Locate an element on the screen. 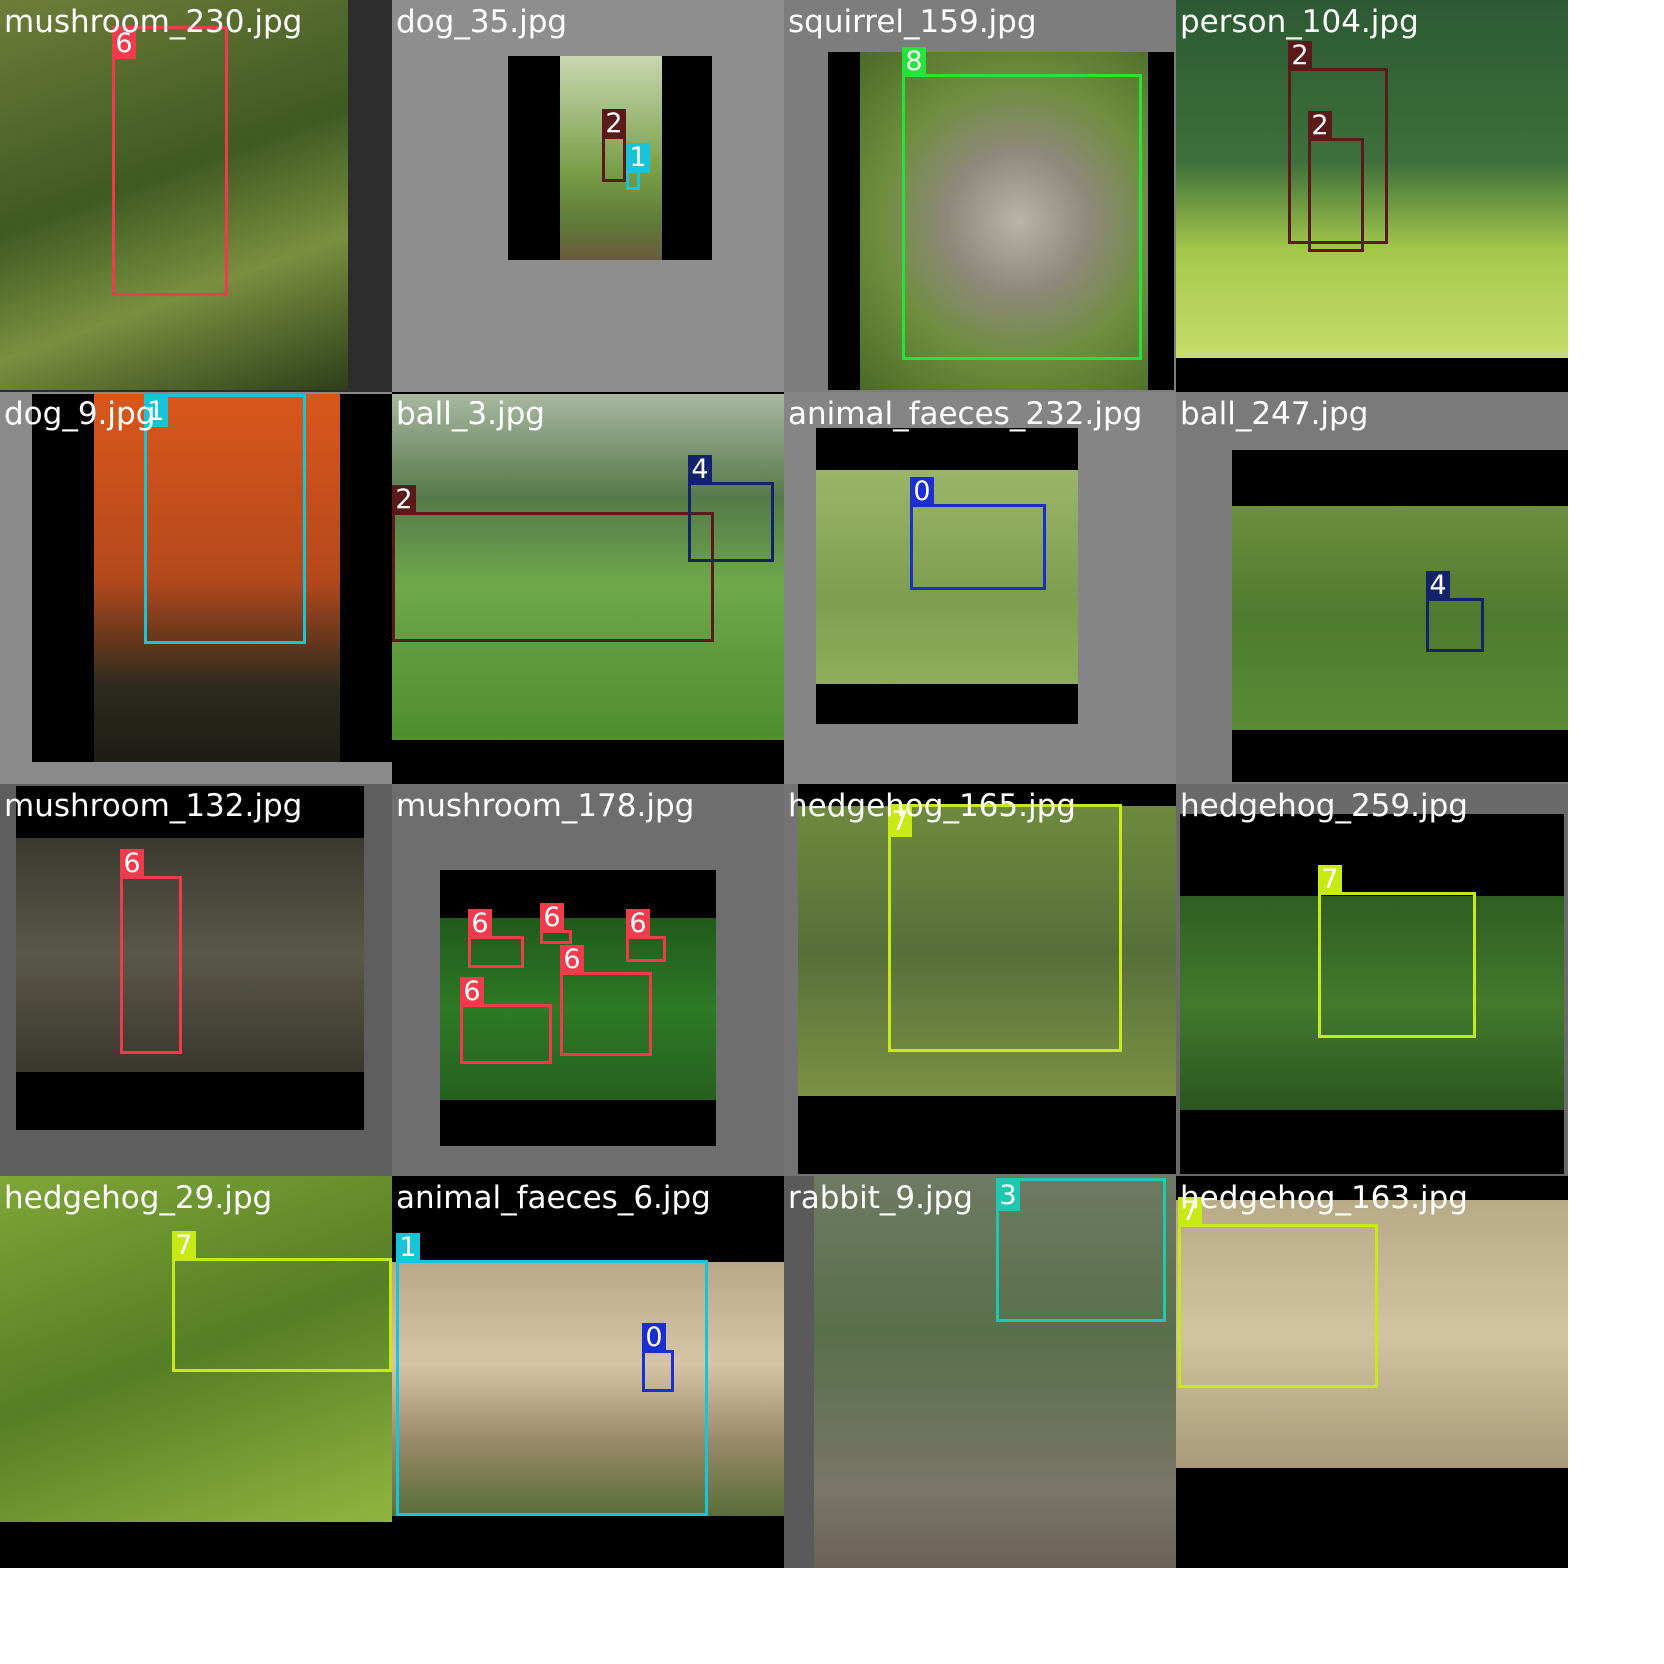 The height and width of the screenshot is (1664, 1664). bounding-box: 3 is located at coordinates (1081, 1250).